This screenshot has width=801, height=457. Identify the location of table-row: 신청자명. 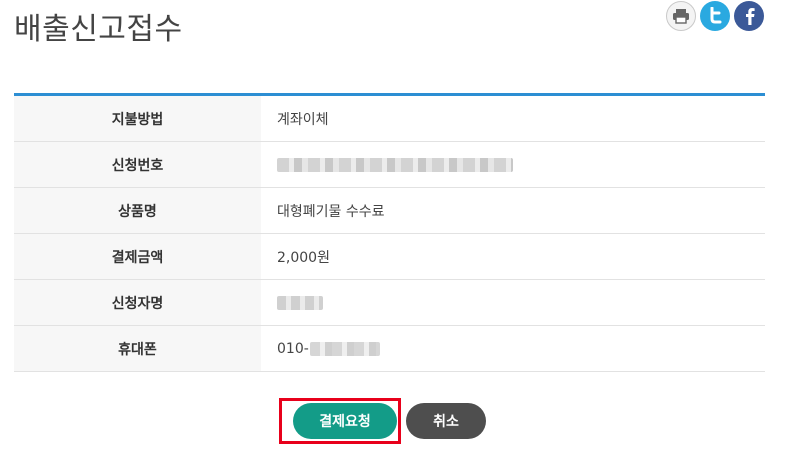
(389, 303).